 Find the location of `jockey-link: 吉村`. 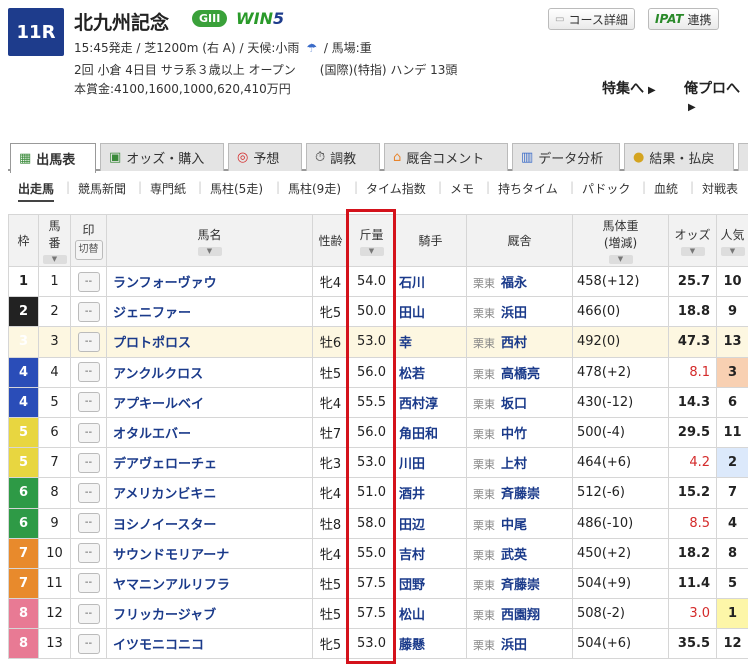

jockey-link: 吉村 is located at coordinates (430, 553).